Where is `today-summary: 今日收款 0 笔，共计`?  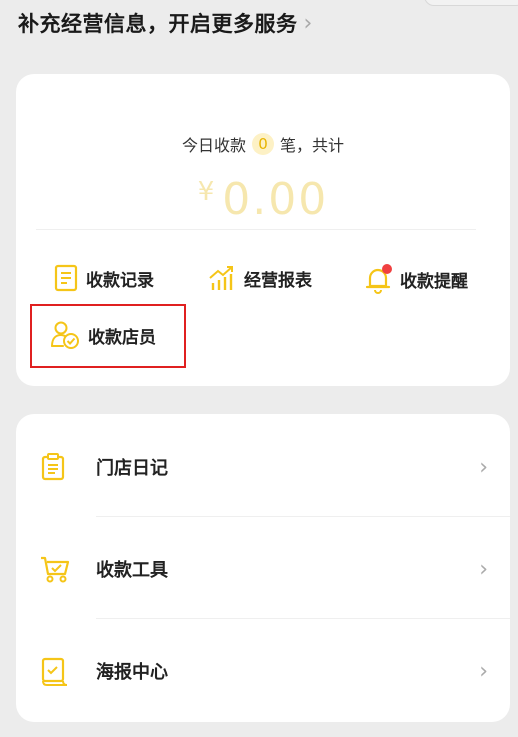 today-summary: 今日收款 0 笔，共计 is located at coordinates (263, 144).